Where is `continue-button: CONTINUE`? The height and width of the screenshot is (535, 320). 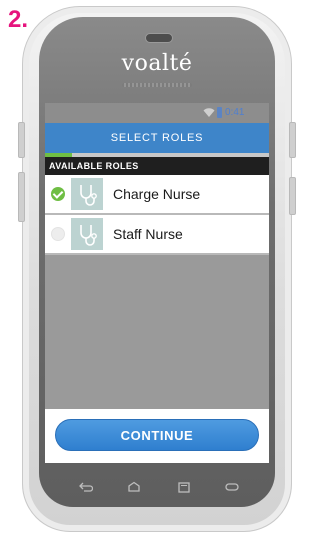 continue-button: CONTINUE is located at coordinates (157, 435).